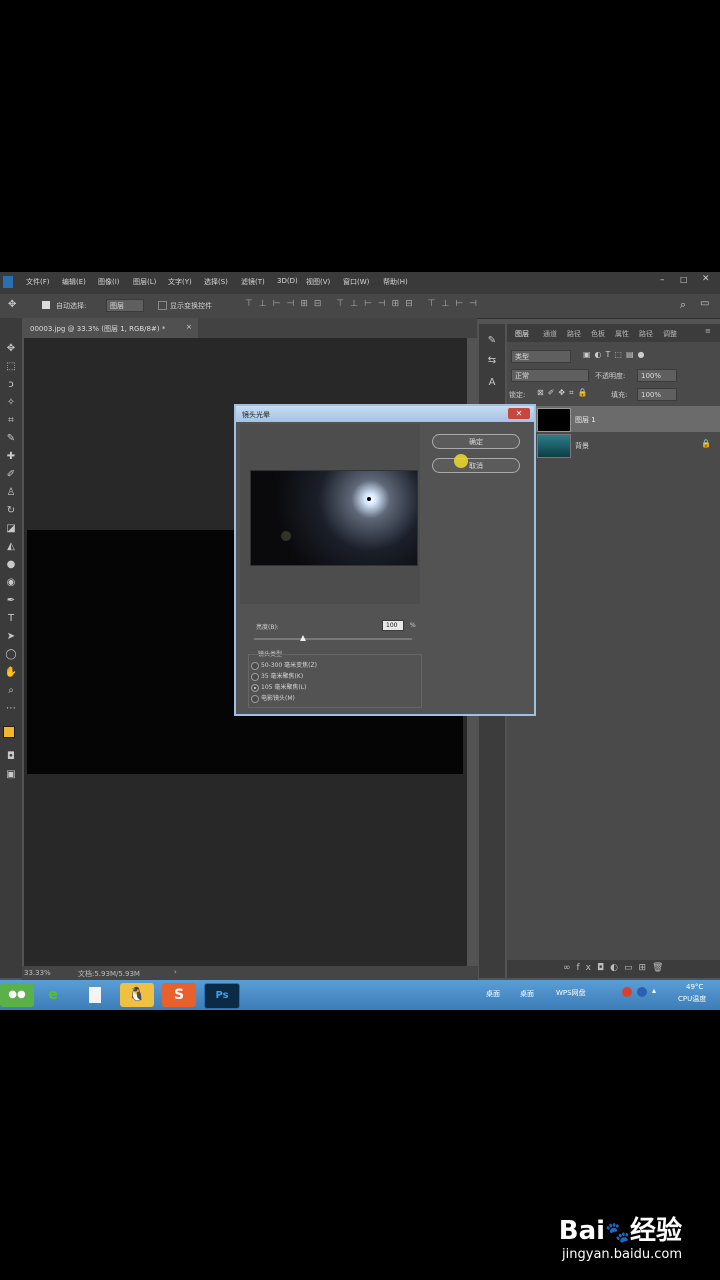  Describe the element at coordinates (289, 664) in the screenshot. I see `lens-label-50-300: 50-300 毫米变焦(Z)` at that location.